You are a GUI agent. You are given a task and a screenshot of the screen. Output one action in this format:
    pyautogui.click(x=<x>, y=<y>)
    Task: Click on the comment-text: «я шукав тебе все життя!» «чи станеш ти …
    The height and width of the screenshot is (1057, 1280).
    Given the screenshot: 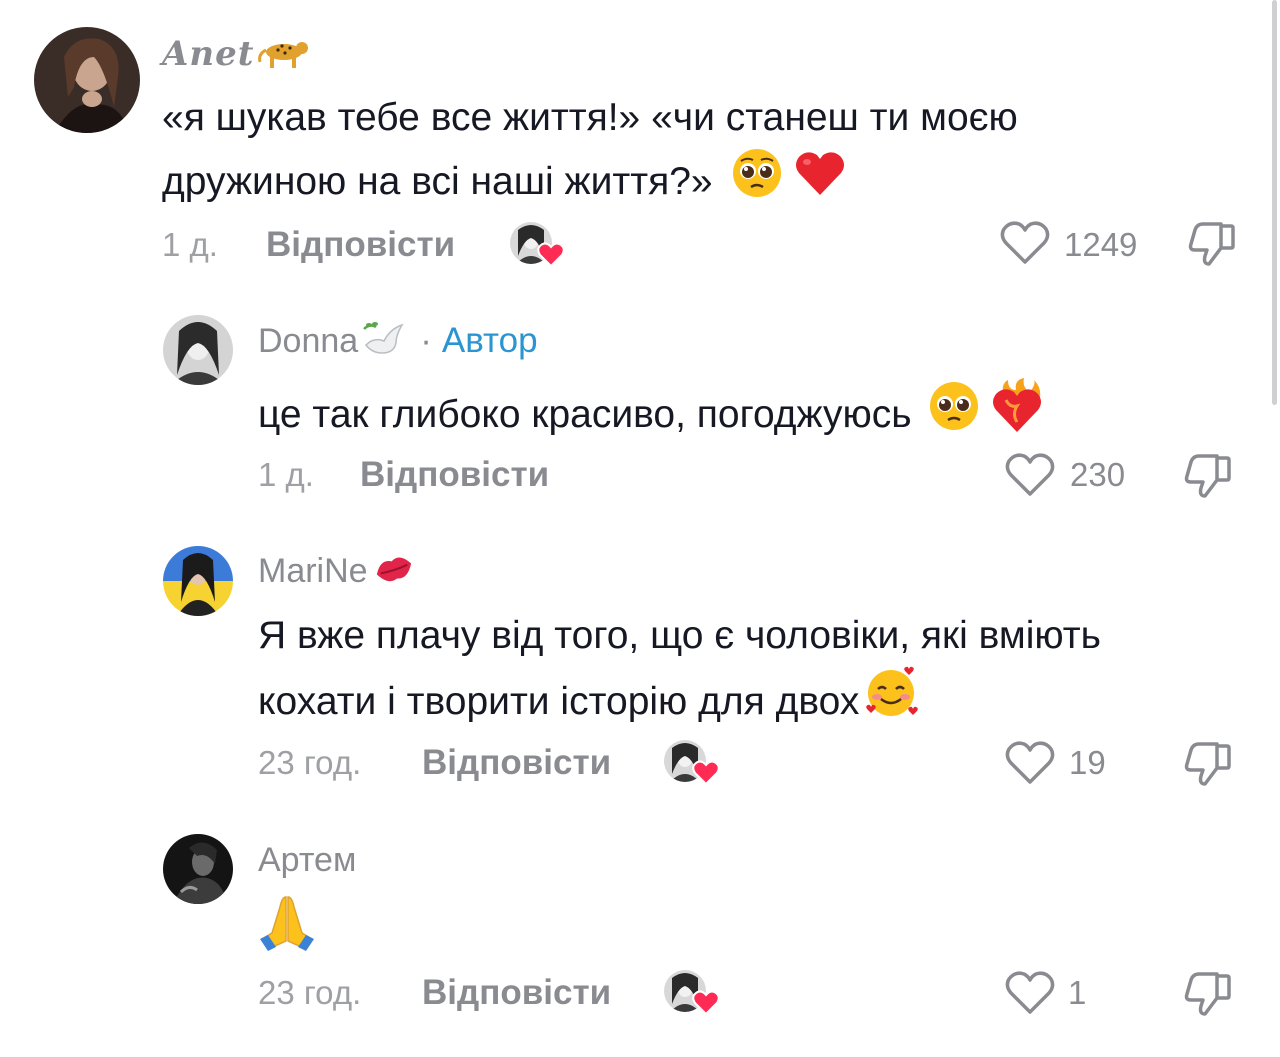 What is the action you would take?
    pyautogui.click(x=702, y=152)
    